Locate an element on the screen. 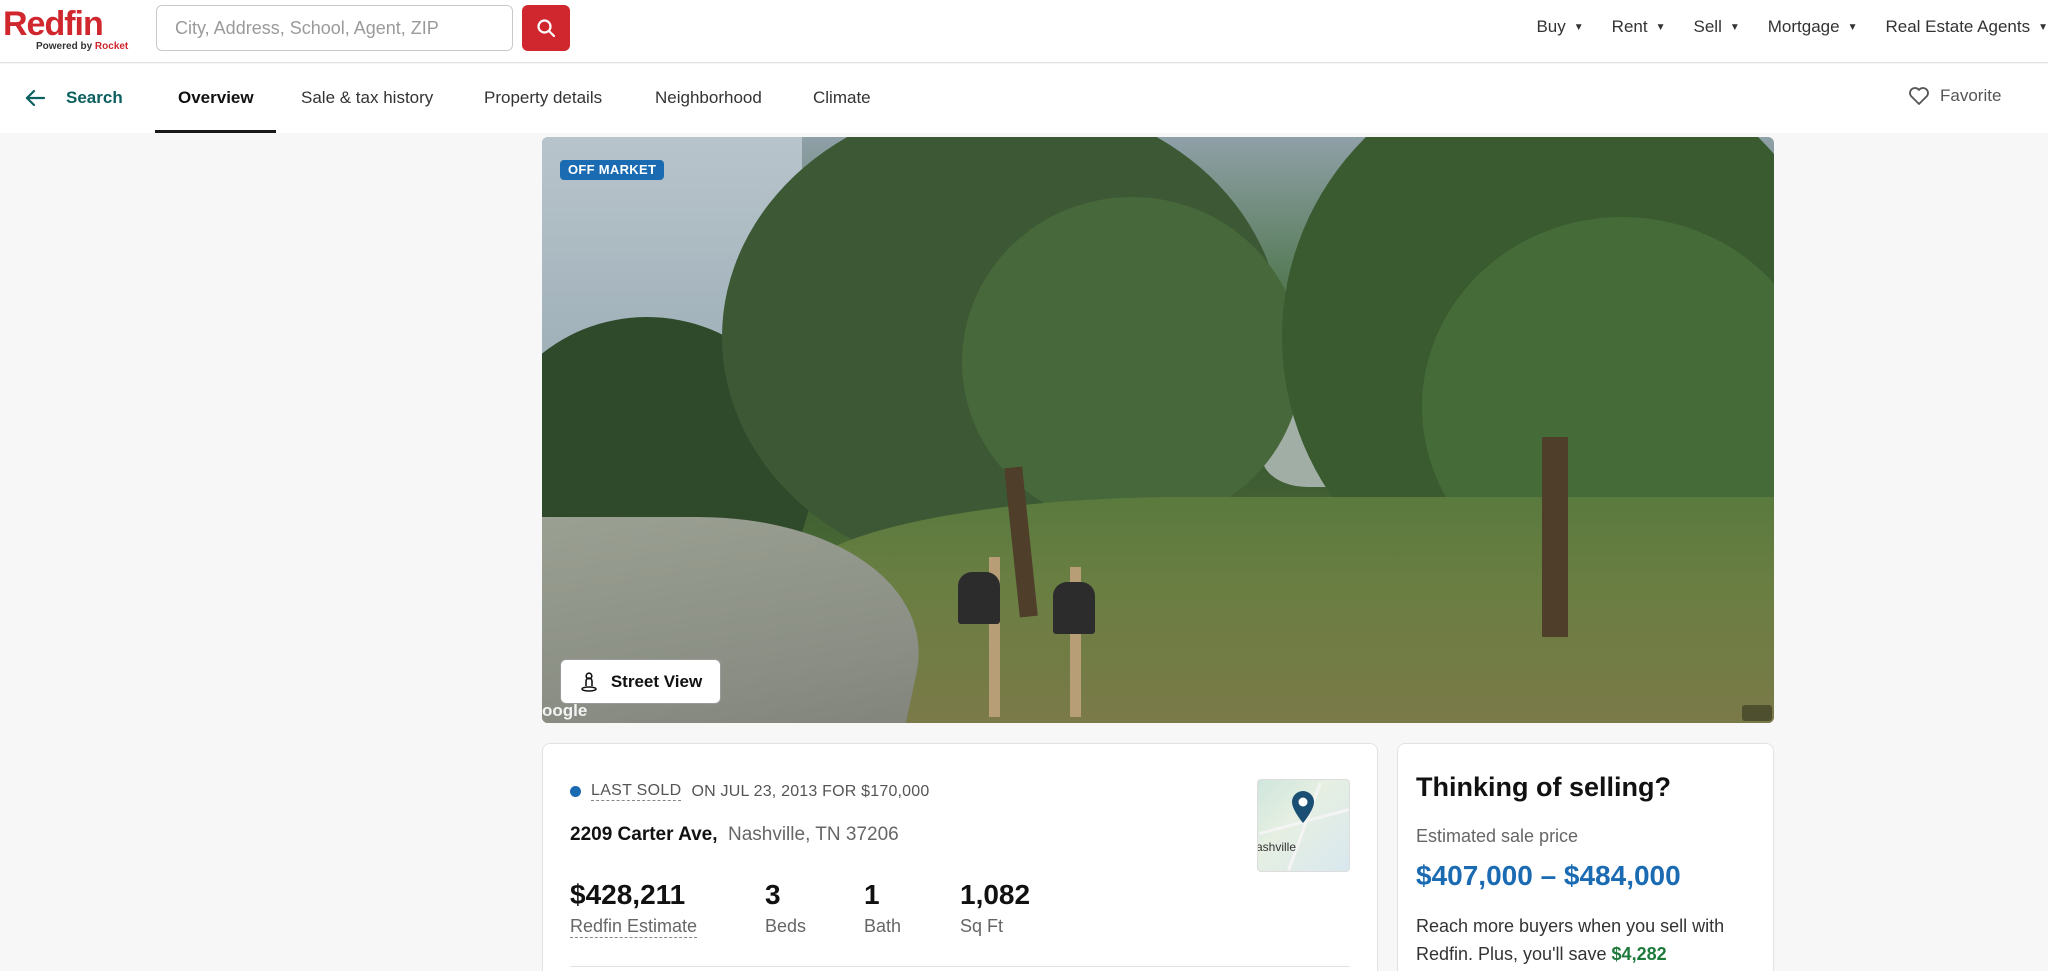  property-address: 2209 Carter Ave, Nashville, TN 37206 is located at coordinates (734, 835).